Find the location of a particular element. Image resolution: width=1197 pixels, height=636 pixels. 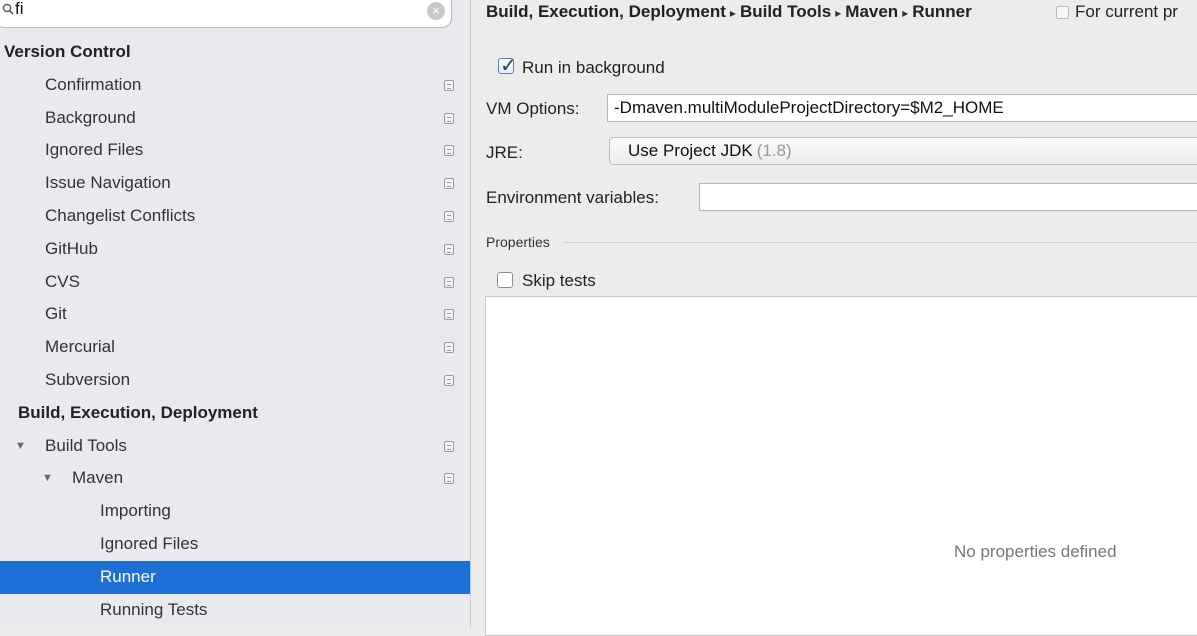

vm-options-label: VM Options: is located at coordinates (533, 108).